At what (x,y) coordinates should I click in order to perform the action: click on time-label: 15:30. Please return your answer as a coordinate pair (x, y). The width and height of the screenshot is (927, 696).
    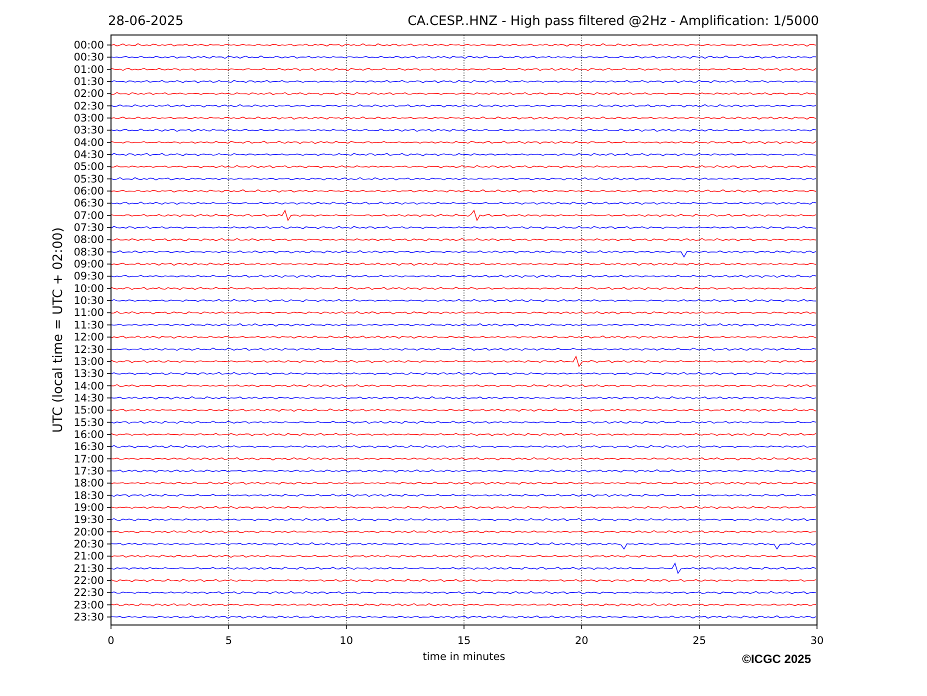
    Looking at the image, I should click on (89, 422).